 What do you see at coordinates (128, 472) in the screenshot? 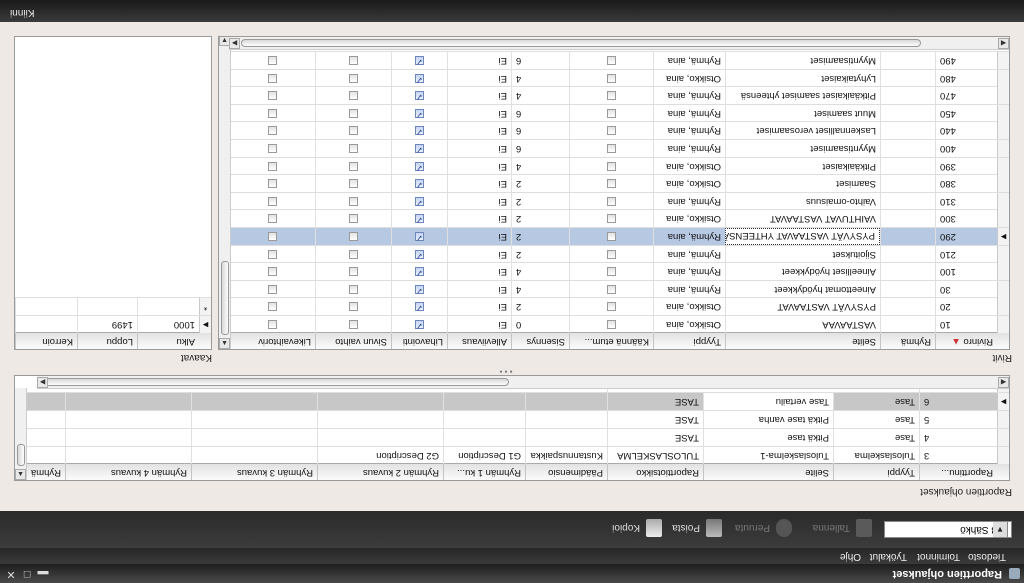
I see `col-group4: Ryhmän 4 kuvaus` at bounding box center [128, 472].